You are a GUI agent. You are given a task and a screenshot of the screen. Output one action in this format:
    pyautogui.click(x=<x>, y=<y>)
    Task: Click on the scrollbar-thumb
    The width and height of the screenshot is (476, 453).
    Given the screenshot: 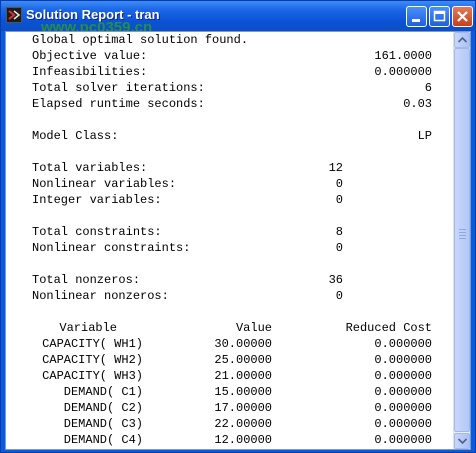 What is the action you would take?
    pyautogui.click(x=462, y=240)
    